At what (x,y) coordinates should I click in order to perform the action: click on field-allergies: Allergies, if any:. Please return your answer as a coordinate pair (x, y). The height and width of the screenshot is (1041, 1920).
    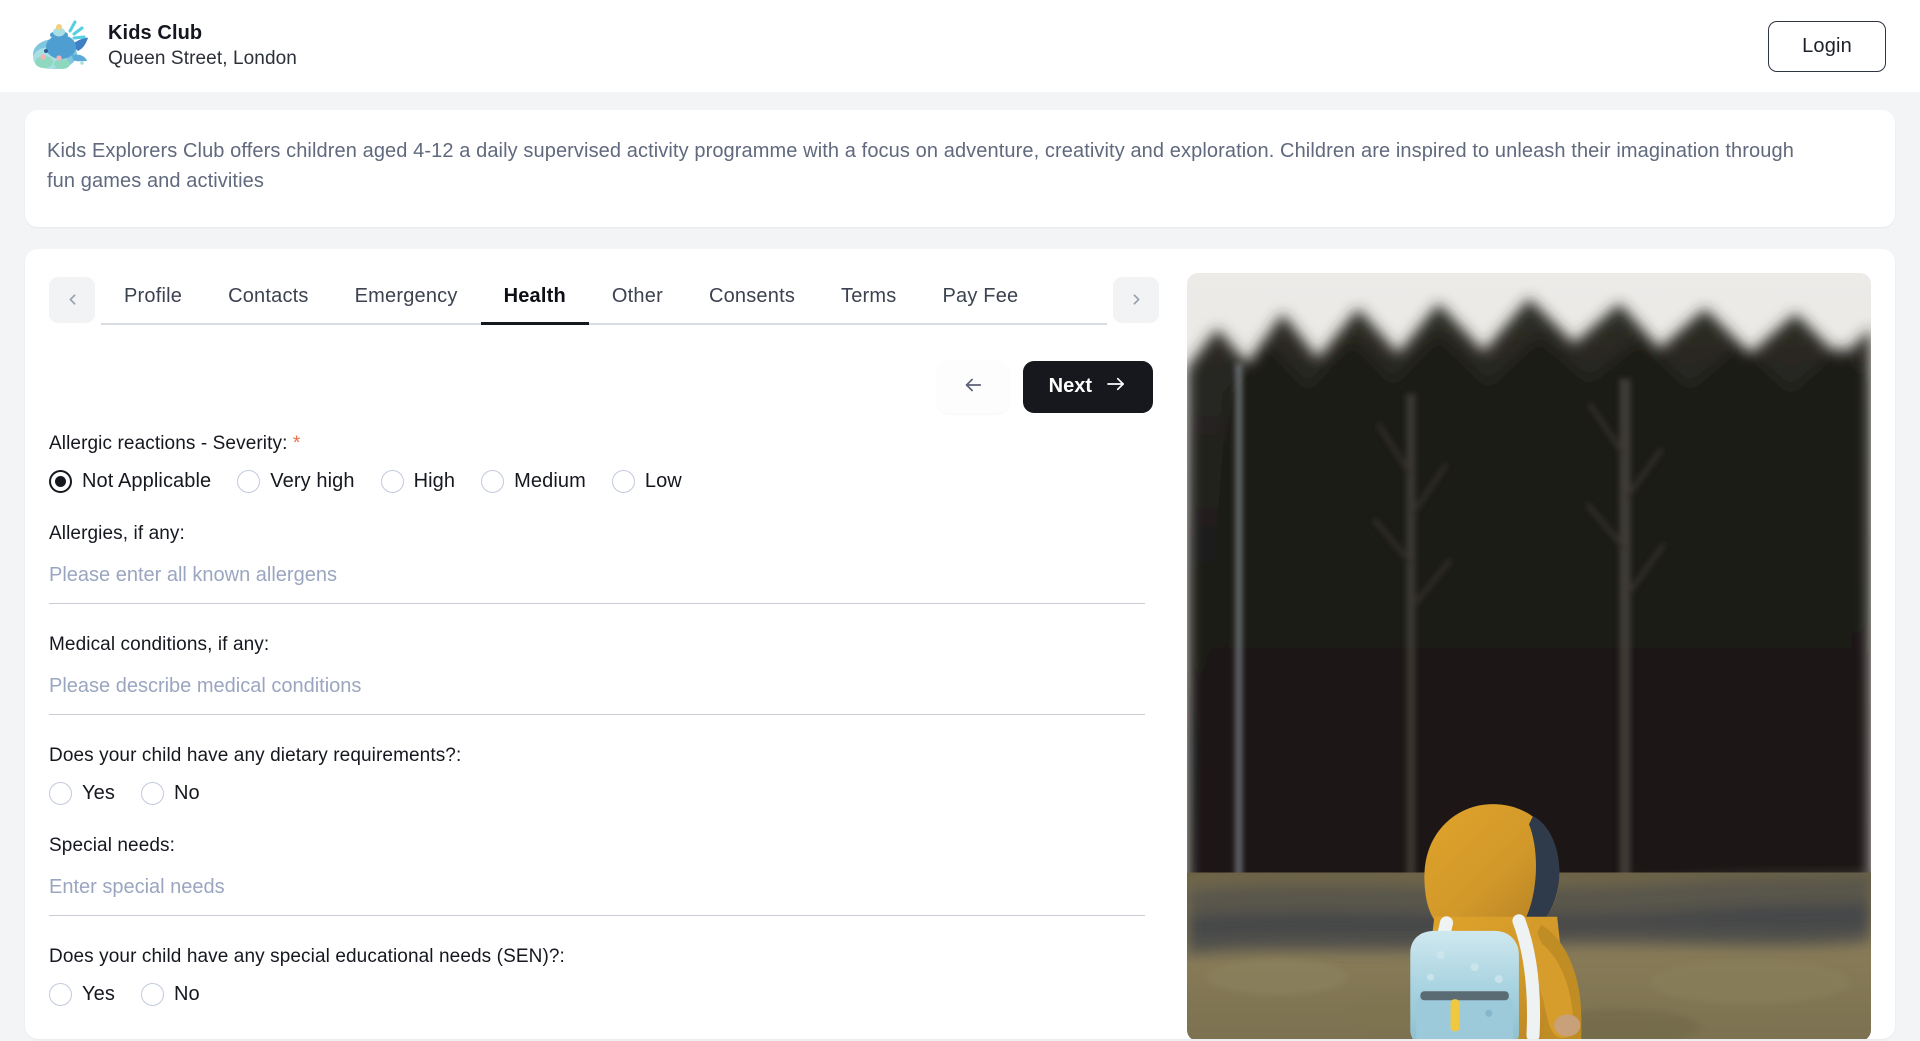
    Looking at the image, I should click on (604, 563).